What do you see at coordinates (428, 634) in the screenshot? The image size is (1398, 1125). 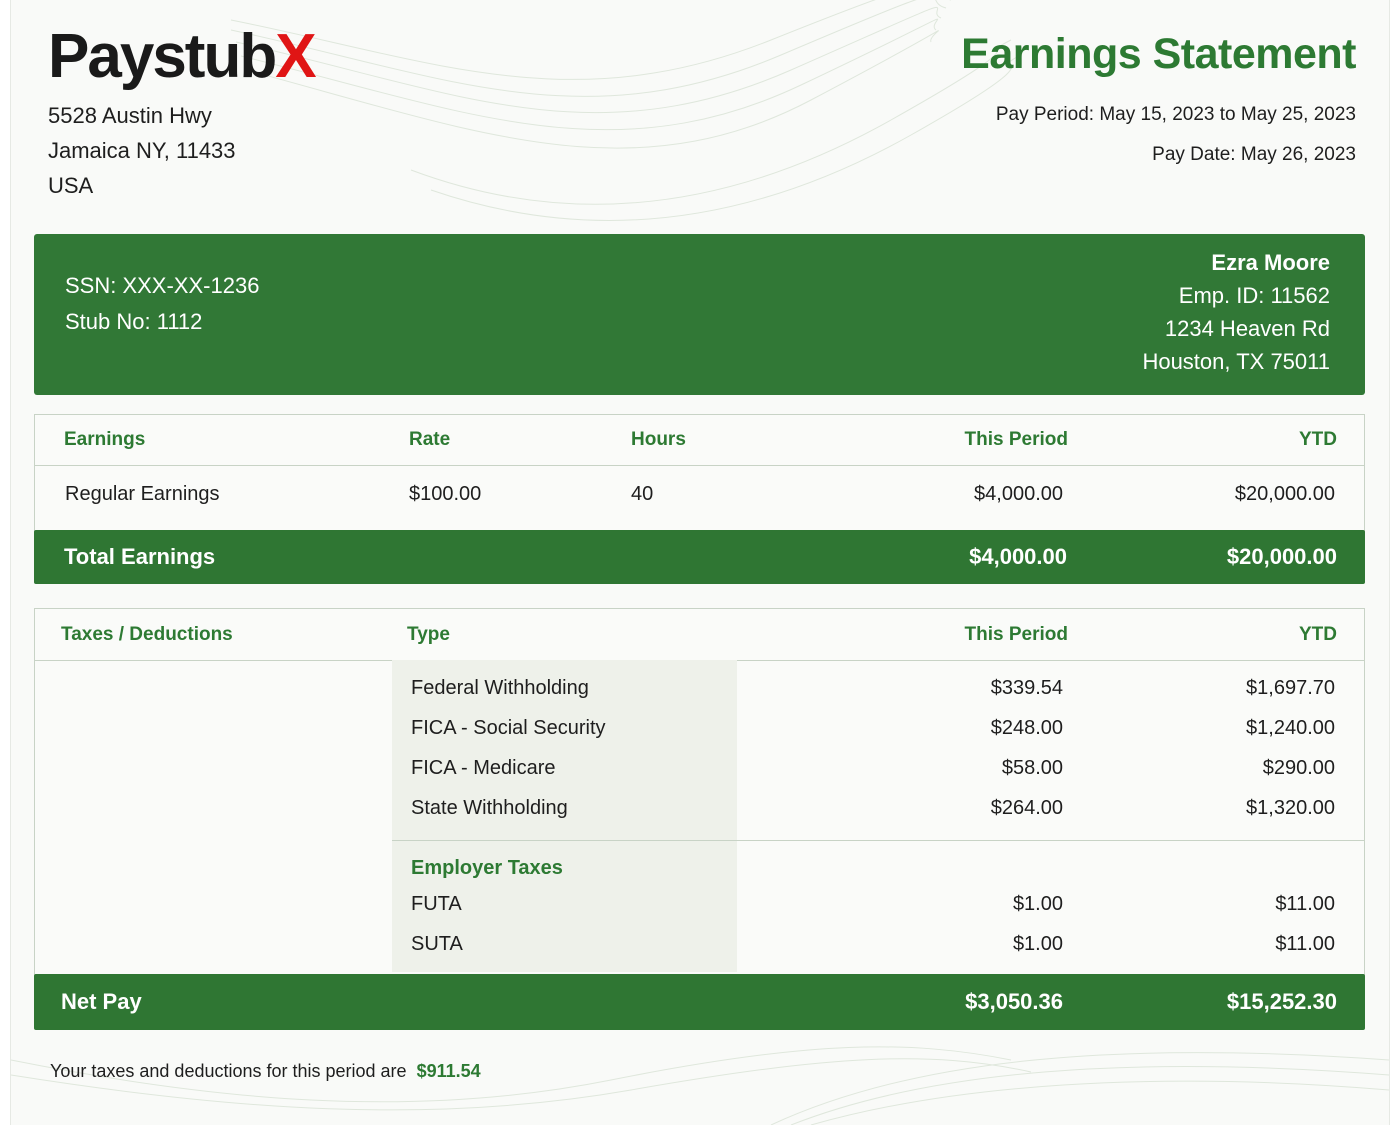 I see `type-column-header: Type` at bounding box center [428, 634].